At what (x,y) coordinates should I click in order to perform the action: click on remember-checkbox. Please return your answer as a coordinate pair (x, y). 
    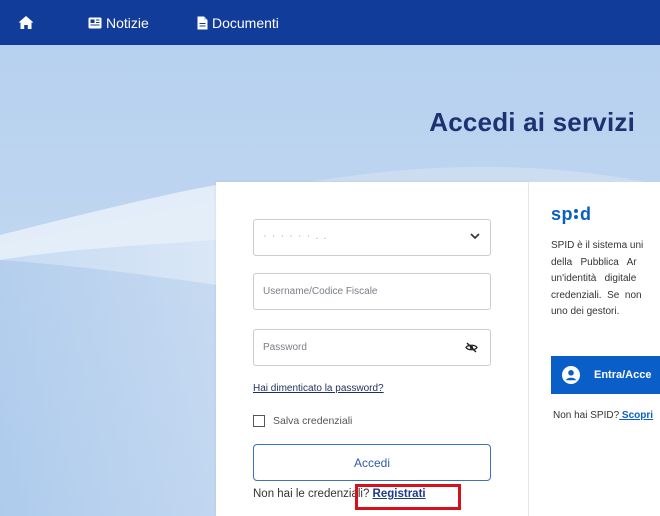
    Looking at the image, I should click on (259, 421).